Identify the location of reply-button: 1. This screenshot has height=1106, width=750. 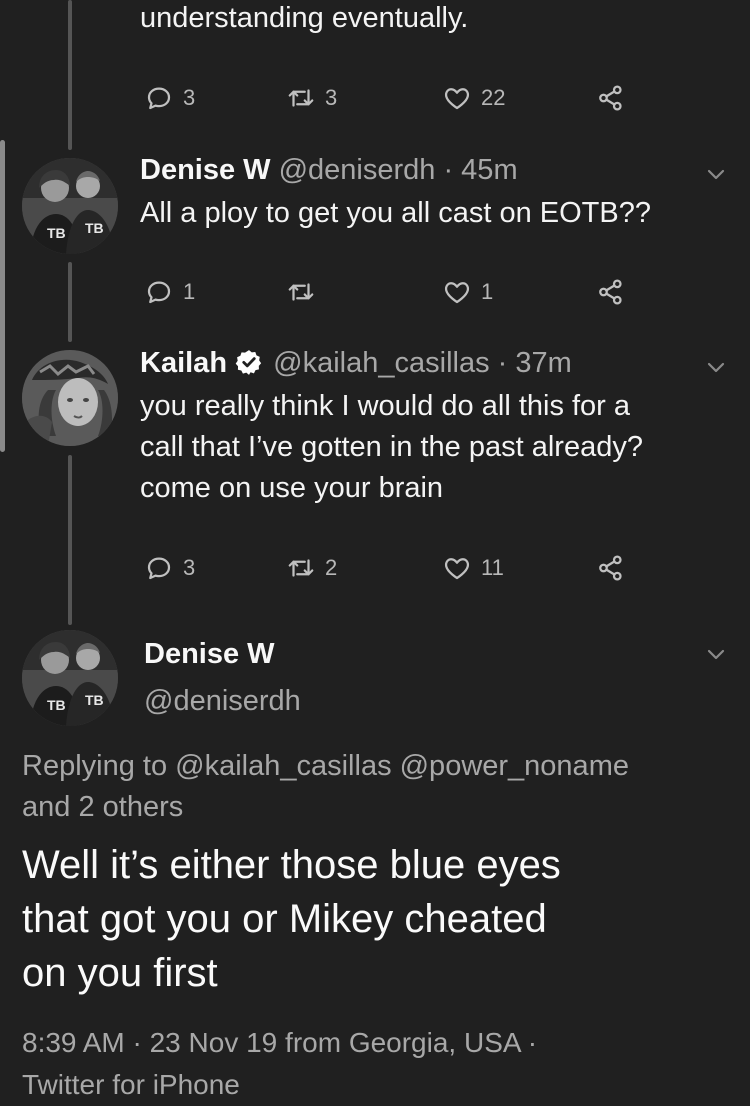
(169, 292).